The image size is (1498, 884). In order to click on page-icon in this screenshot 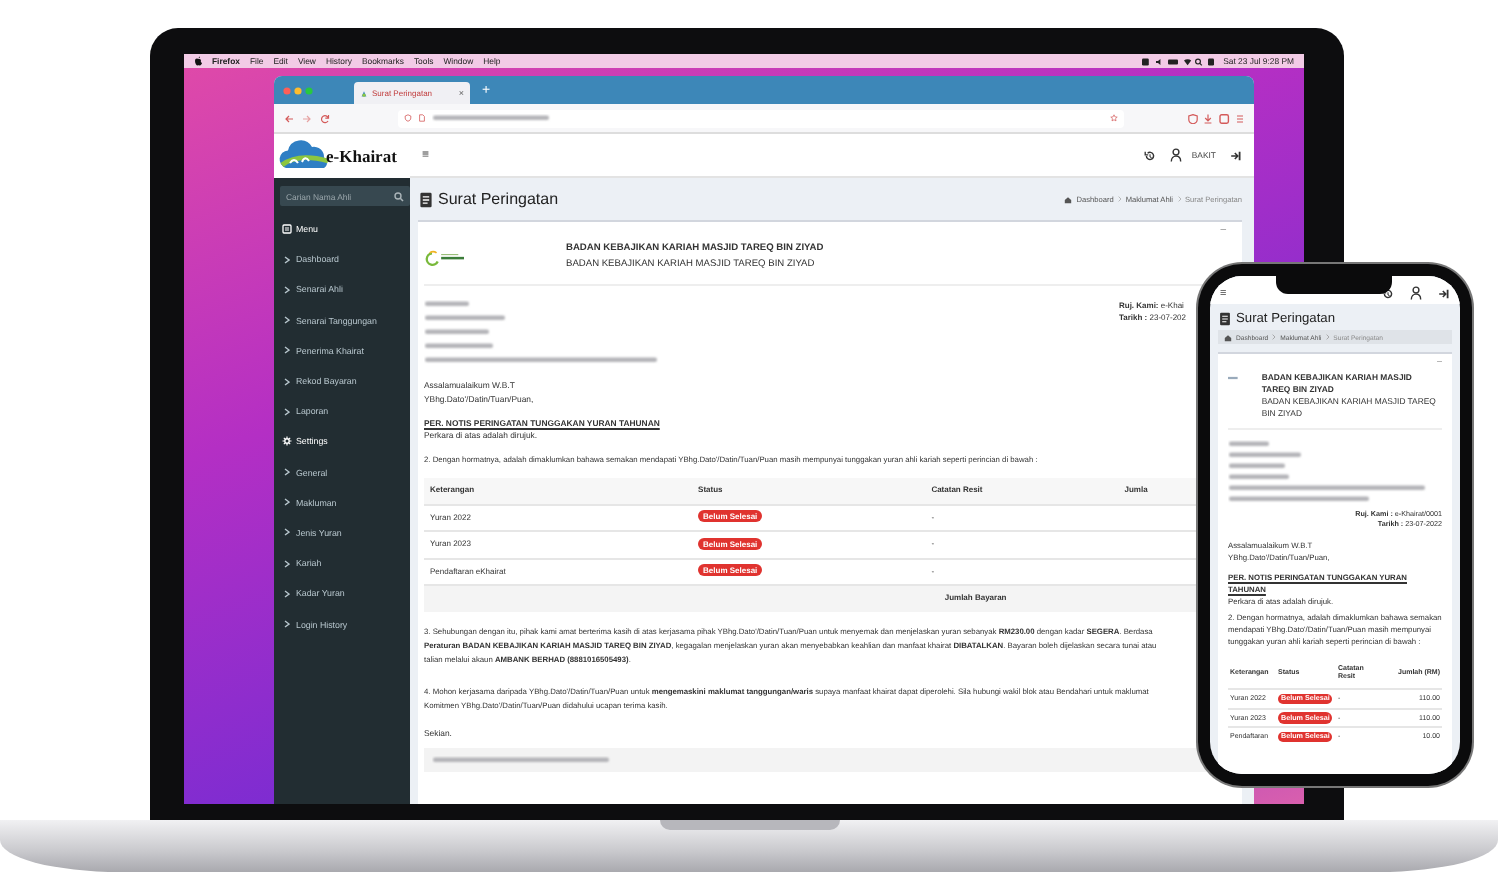, I will do `click(422, 118)`.